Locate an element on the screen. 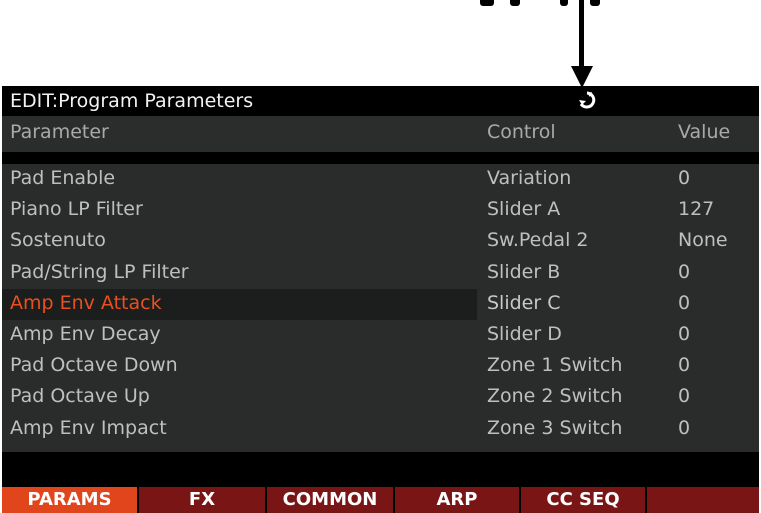 The width and height of the screenshot is (761, 513). table-row: Sostenuto Sw.Pedal 2 None is located at coordinates (380, 241).